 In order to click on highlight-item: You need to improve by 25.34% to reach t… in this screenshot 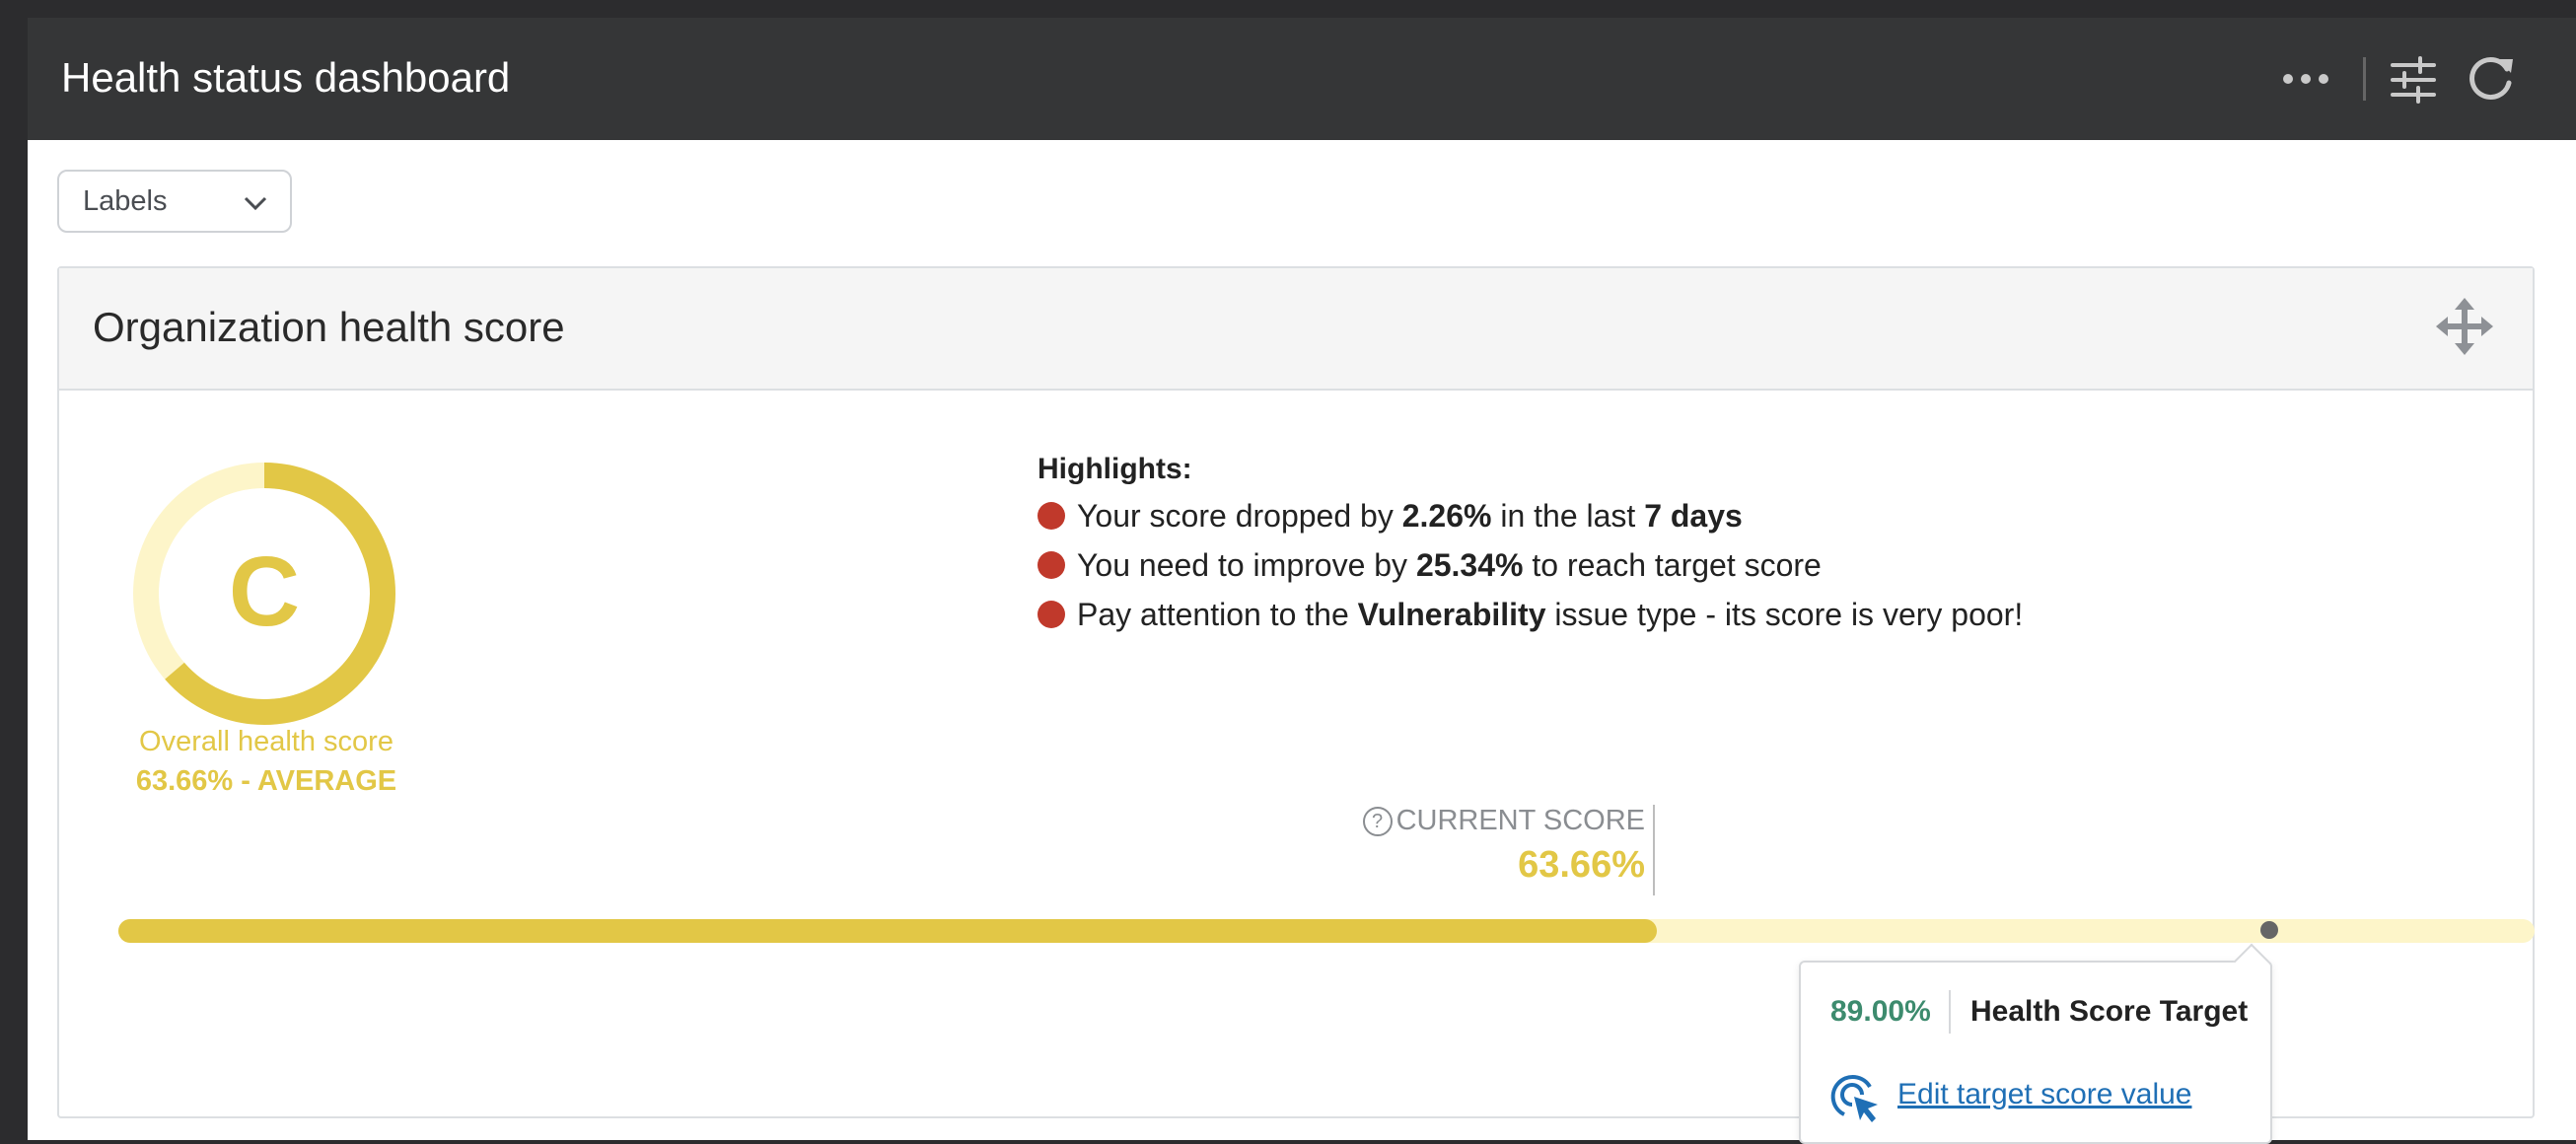, I will do `click(1530, 565)`.